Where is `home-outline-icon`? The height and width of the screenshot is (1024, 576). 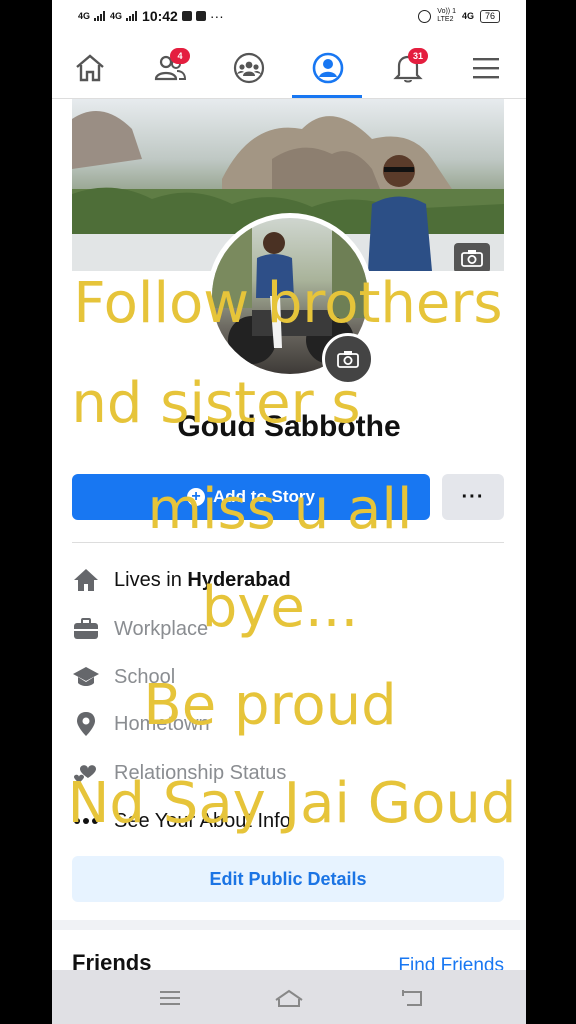
home-outline-icon is located at coordinates (289, 998).